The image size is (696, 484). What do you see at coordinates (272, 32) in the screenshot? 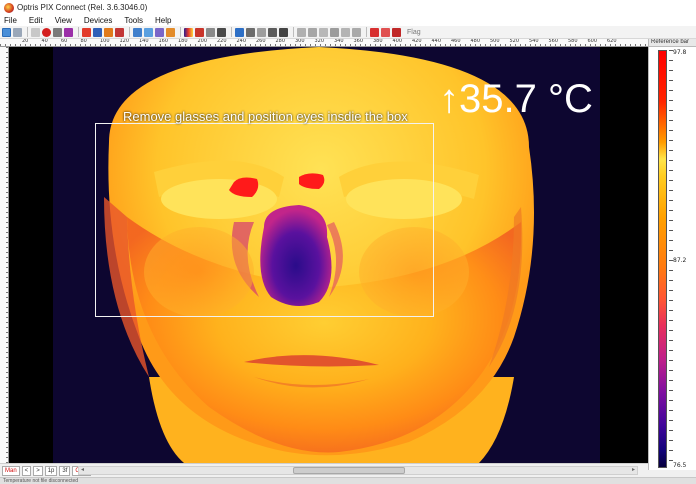
I see `grid-icon` at bounding box center [272, 32].